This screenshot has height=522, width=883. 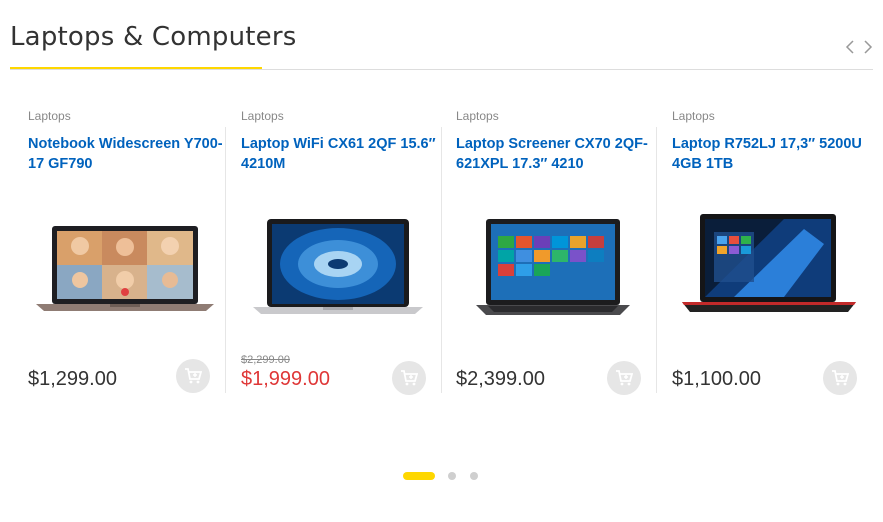 What do you see at coordinates (126, 154) in the screenshot?
I see `product-name: Notebook Widescreen Y700-17 GF790` at bounding box center [126, 154].